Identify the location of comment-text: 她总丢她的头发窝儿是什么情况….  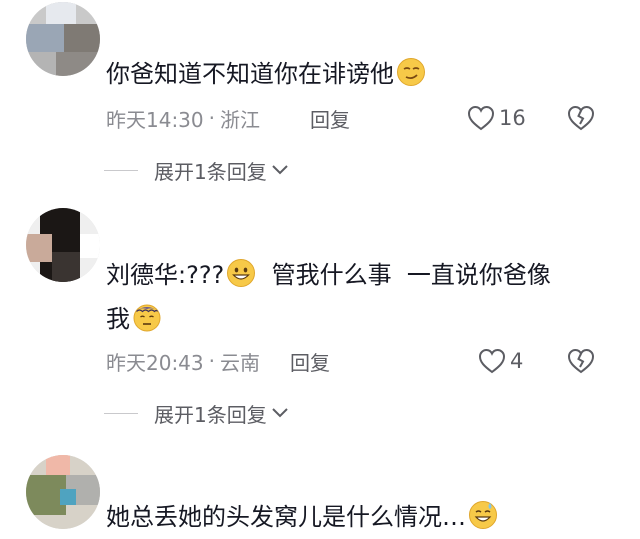
(302, 517).